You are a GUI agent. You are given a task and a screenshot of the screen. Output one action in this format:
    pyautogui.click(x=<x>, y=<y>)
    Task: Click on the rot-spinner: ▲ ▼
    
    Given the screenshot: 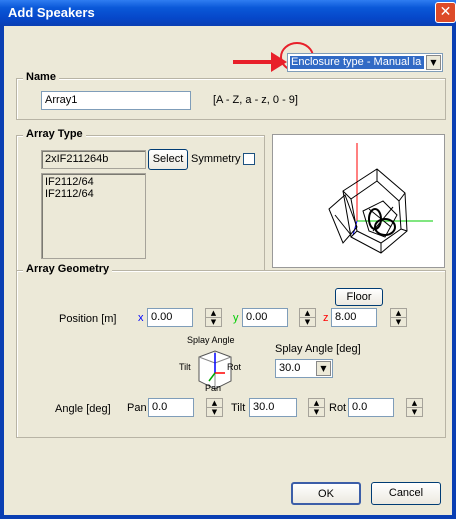 What is the action you would take?
    pyautogui.click(x=414, y=407)
    